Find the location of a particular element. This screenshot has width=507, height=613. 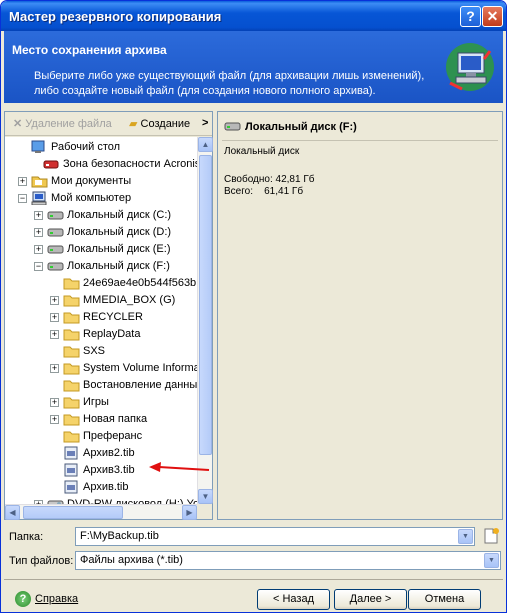

tree-item-label: Мой компьютер is located at coordinates (91, 198).